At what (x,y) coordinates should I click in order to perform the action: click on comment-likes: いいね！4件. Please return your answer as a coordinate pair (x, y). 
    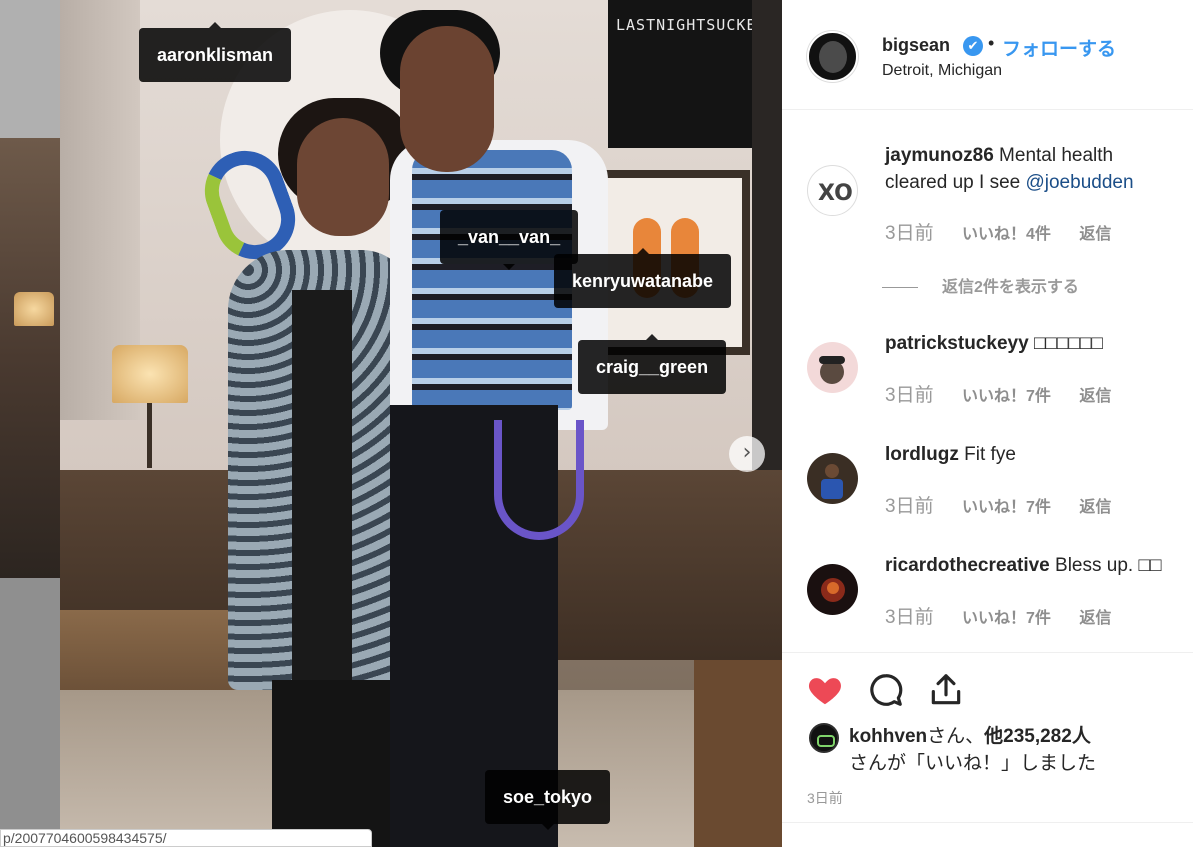
    Looking at the image, I should click on (1006, 234).